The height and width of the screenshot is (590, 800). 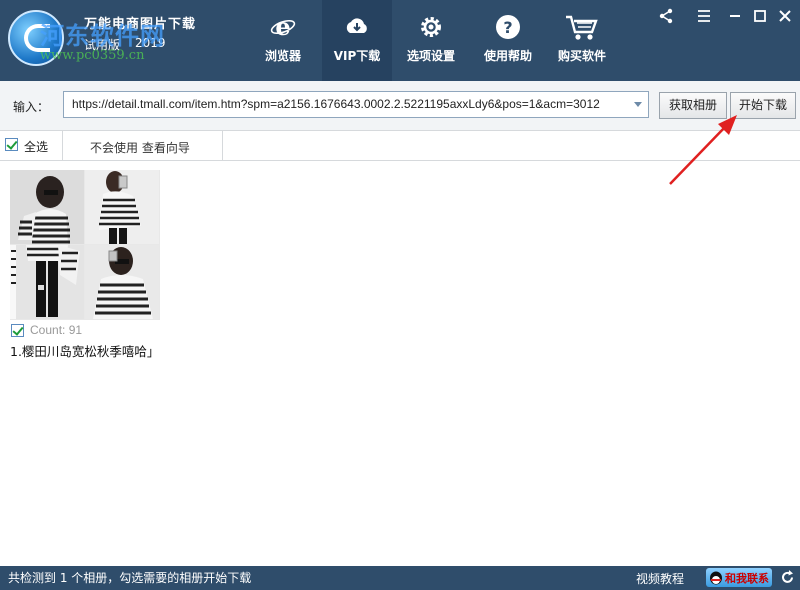 I want to click on minimize-icon, so click(x=735, y=16).